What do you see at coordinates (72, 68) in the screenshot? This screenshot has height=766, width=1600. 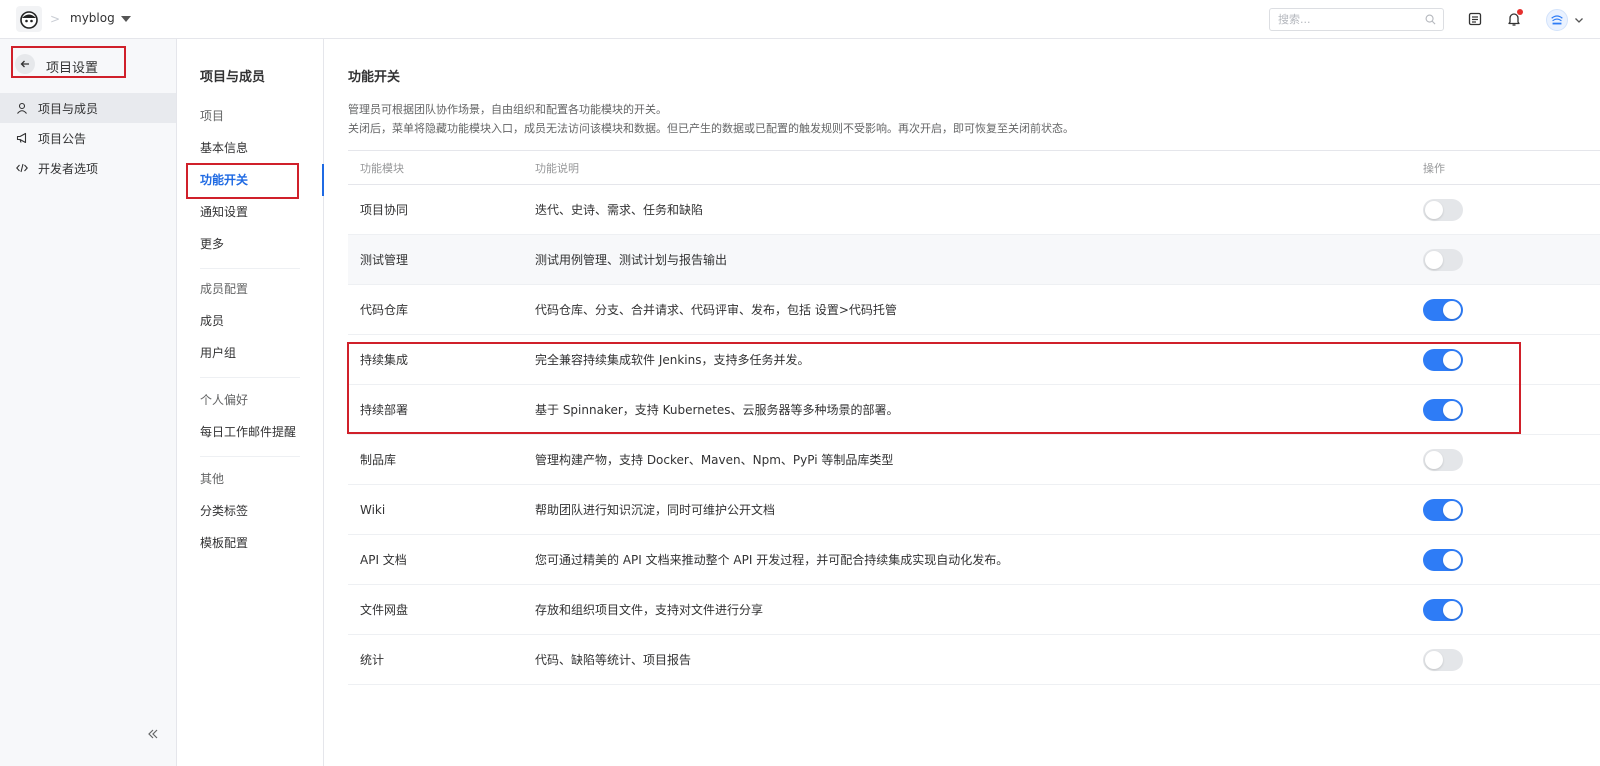 I see `settings-title: 项目设置` at bounding box center [72, 68].